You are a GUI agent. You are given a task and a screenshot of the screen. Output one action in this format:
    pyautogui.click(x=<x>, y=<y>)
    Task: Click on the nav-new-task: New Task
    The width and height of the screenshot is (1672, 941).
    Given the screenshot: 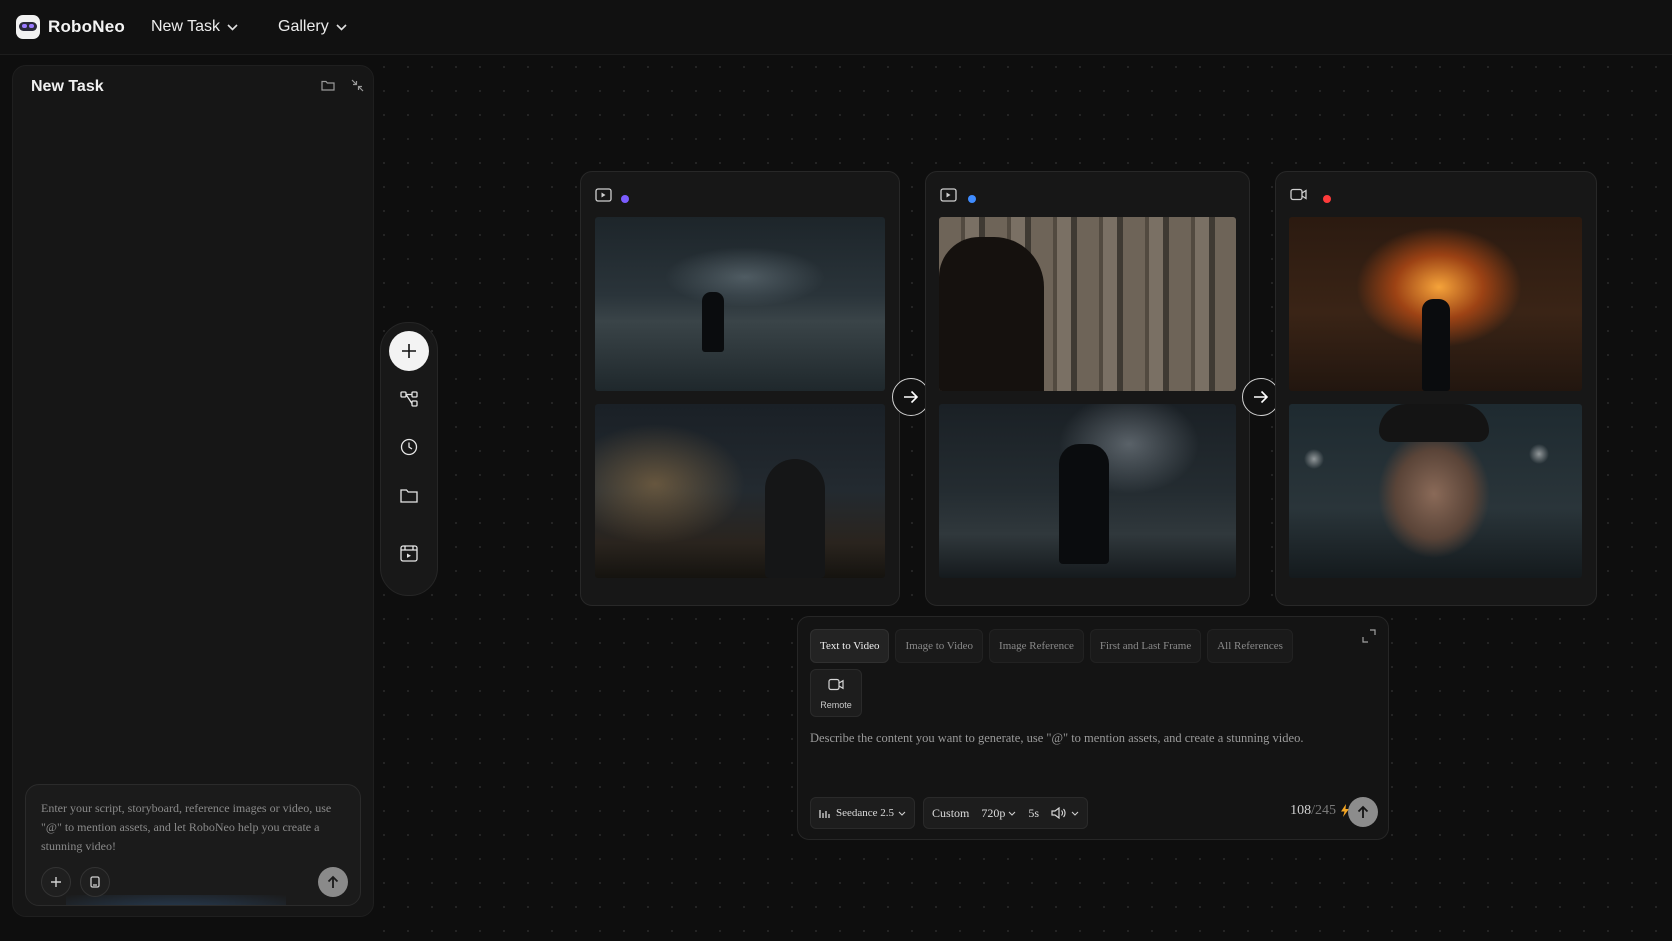 What is the action you would take?
    pyautogui.click(x=194, y=27)
    